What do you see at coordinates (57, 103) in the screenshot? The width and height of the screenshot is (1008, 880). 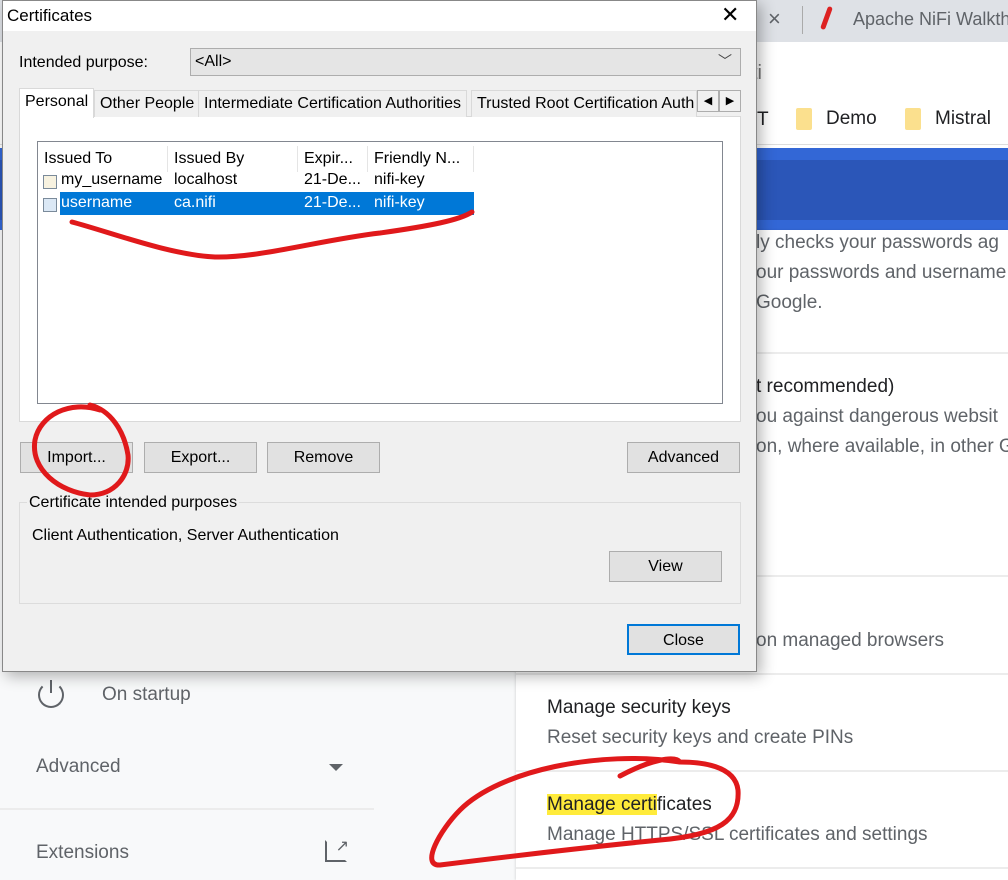 I see `tab-personal: Personal` at bounding box center [57, 103].